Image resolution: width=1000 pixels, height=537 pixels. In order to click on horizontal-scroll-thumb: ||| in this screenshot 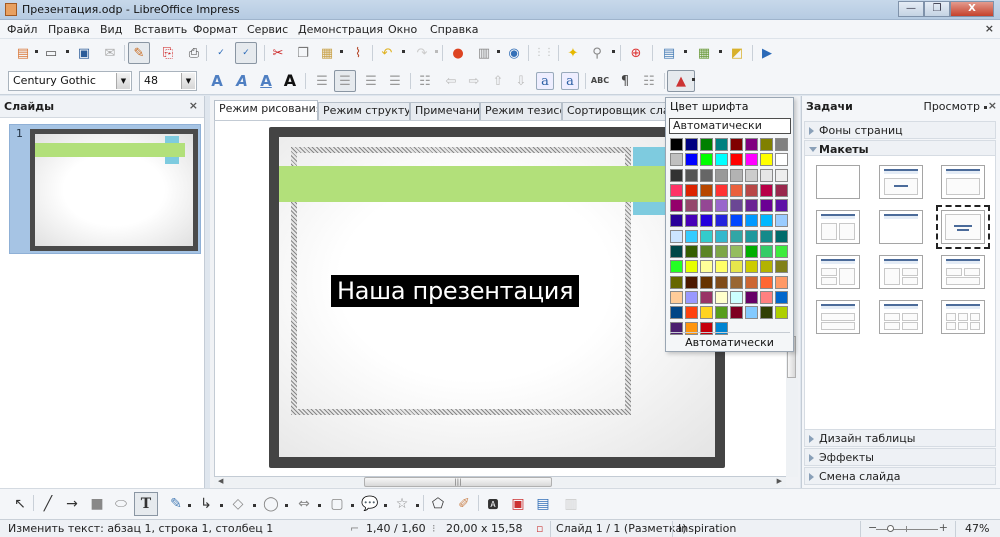, I will do `click(458, 482)`.